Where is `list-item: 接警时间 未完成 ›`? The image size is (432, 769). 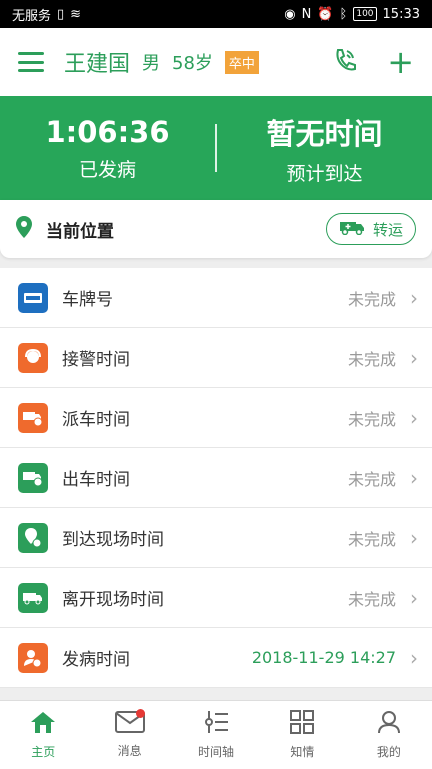
list-item: 接警时间 未完成 › is located at coordinates (216, 358).